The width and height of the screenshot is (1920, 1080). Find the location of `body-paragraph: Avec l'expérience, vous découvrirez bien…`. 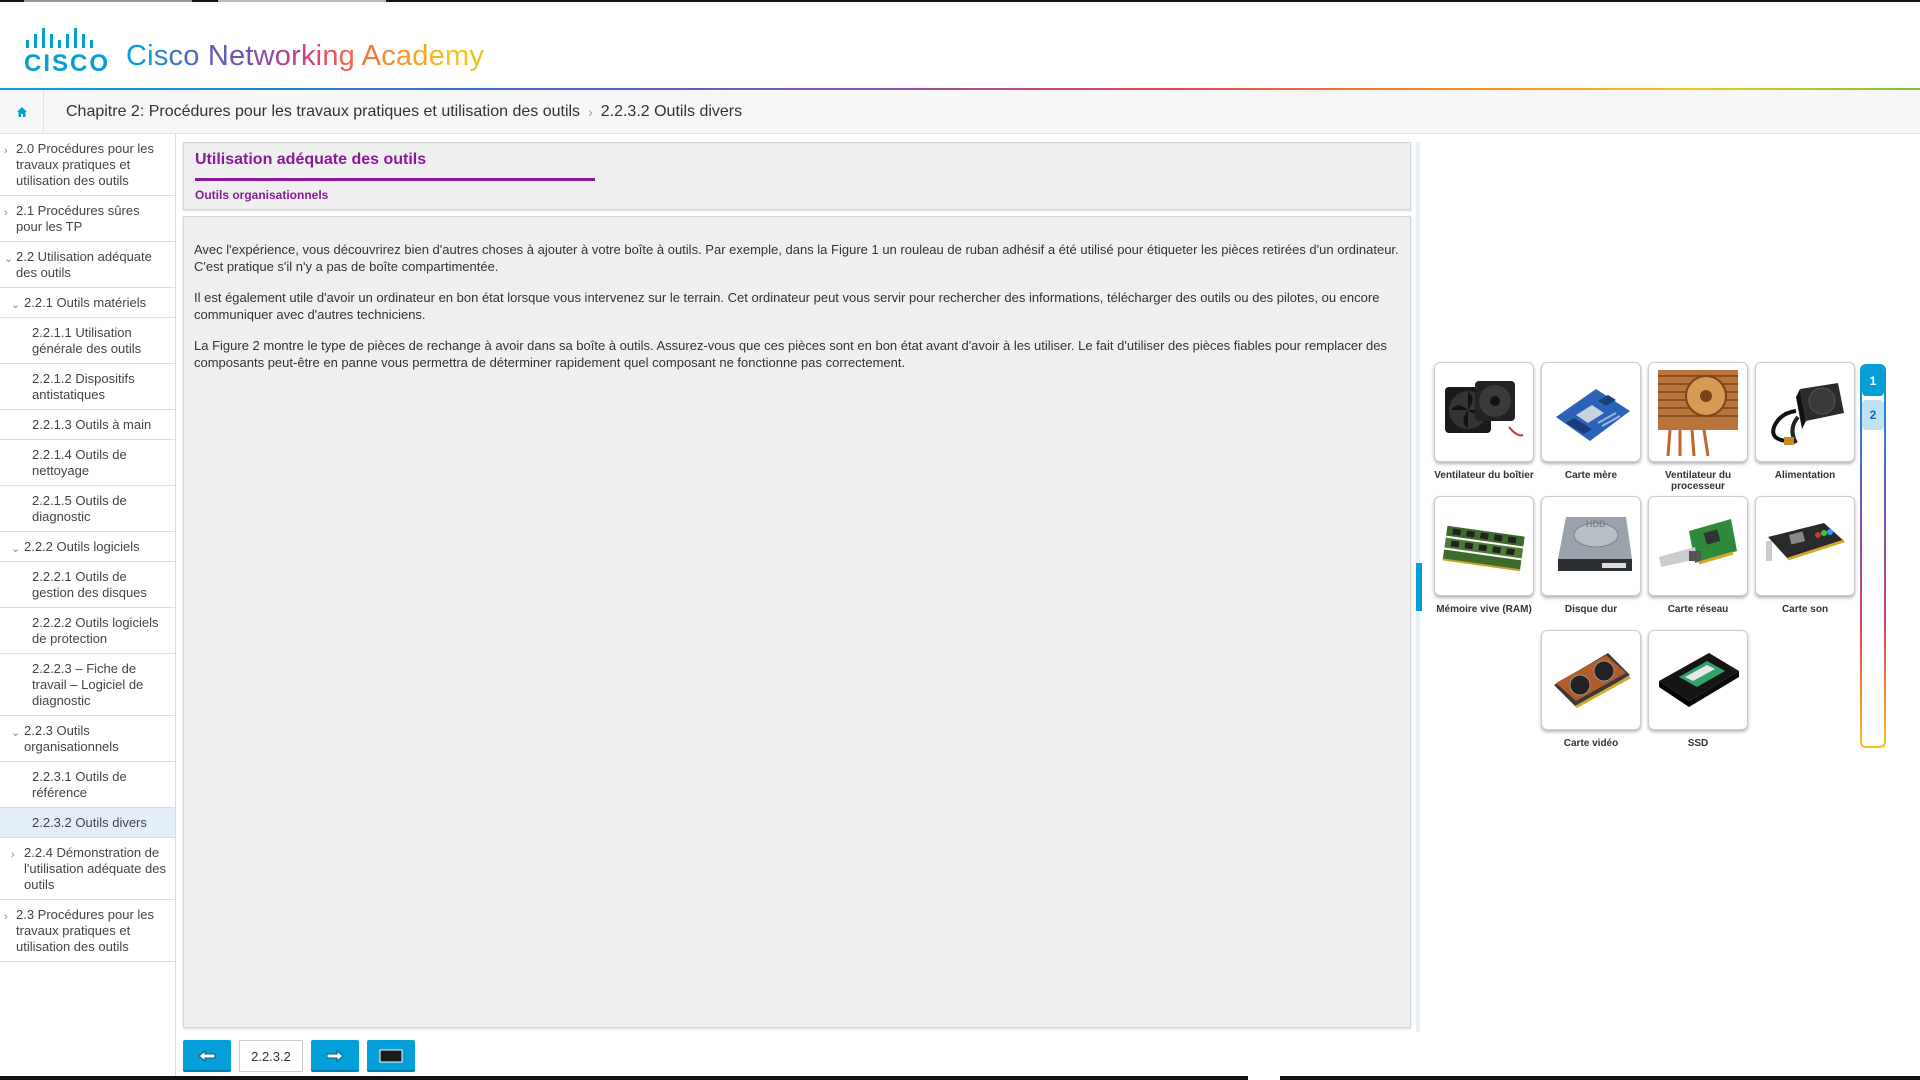

body-paragraph: Avec l'expérience, vous découvrirez bien… is located at coordinates (796, 258).